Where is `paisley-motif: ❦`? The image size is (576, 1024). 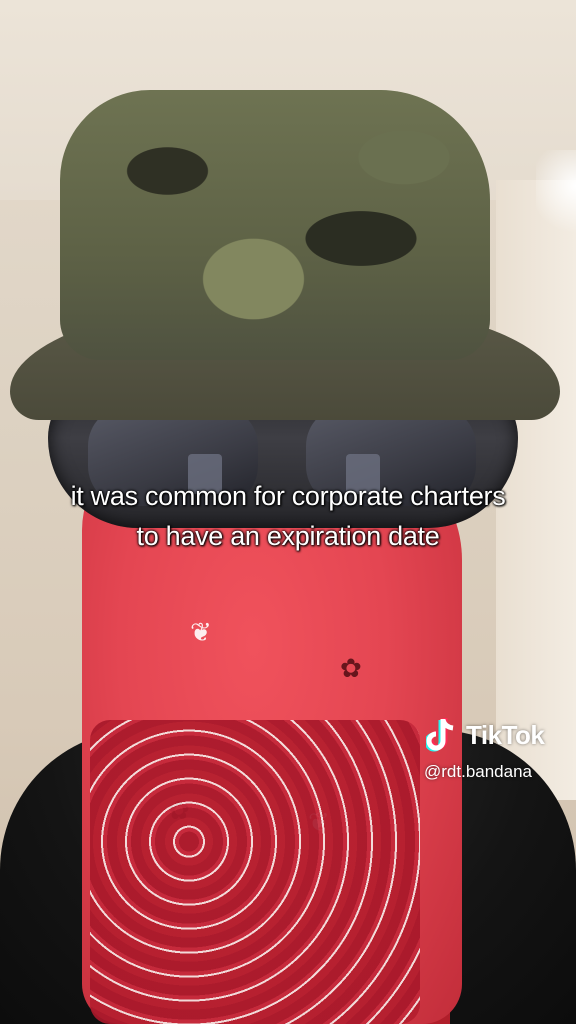
paisley-motif: ❦ is located at coordinates (201, 633).